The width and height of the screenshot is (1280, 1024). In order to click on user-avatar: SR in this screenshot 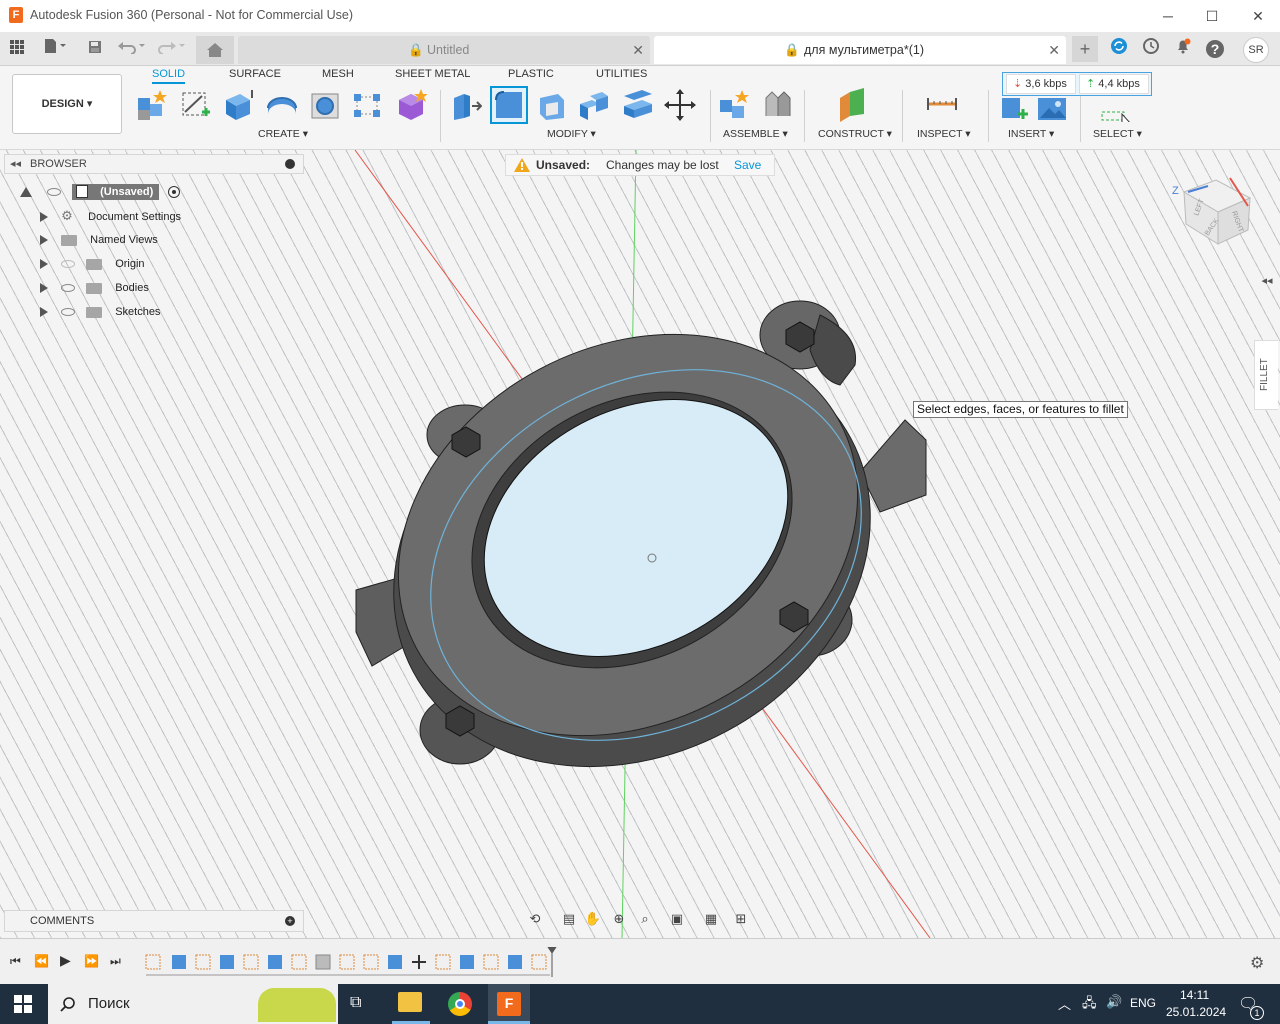, I will do `click(1256, 50)`.